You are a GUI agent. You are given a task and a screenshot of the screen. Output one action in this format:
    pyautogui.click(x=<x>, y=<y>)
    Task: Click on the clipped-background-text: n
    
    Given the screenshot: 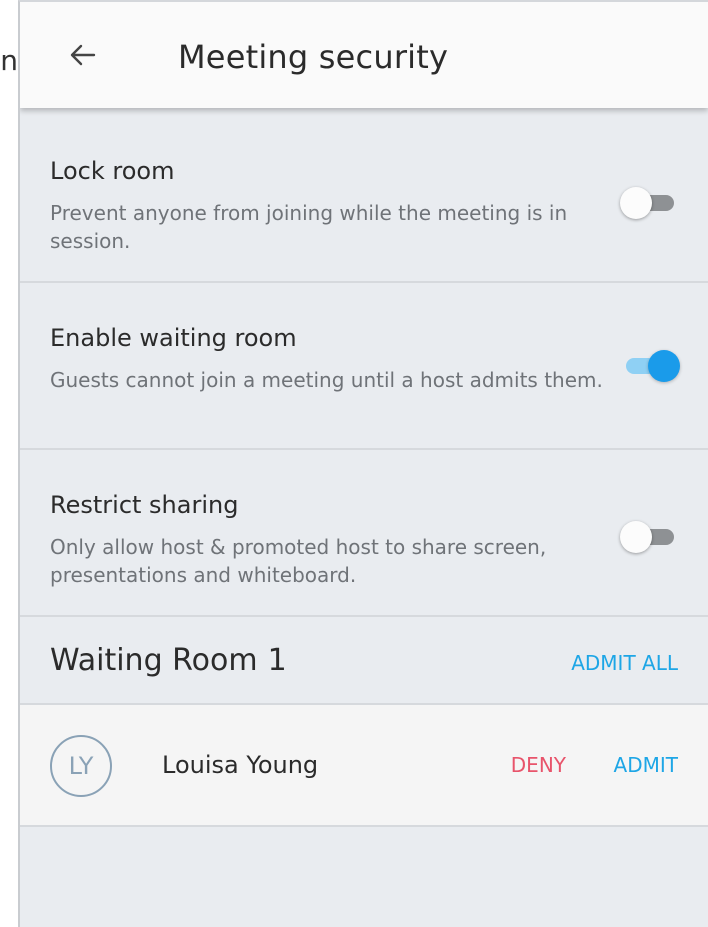 What is the action you would take?
    pyautogui.click(x=9, y=60)
    